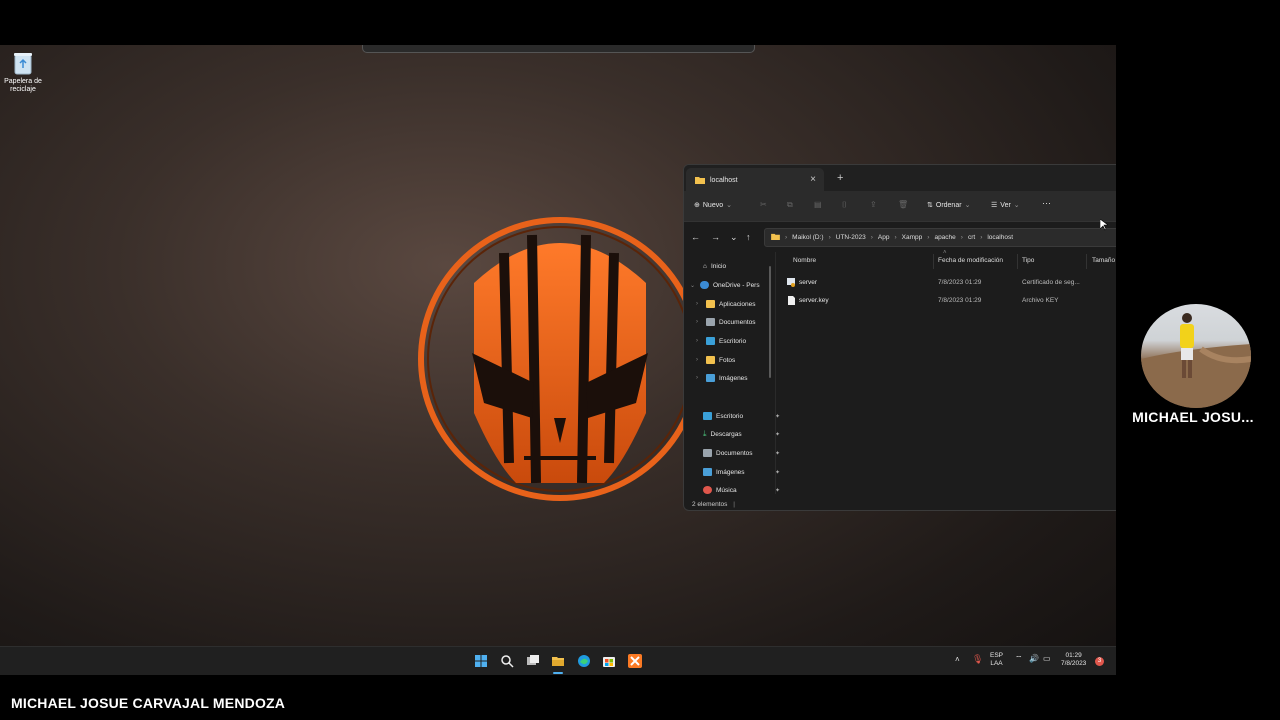  I want to click on column-header-date: Fecha de modificación, so click(970, 260).